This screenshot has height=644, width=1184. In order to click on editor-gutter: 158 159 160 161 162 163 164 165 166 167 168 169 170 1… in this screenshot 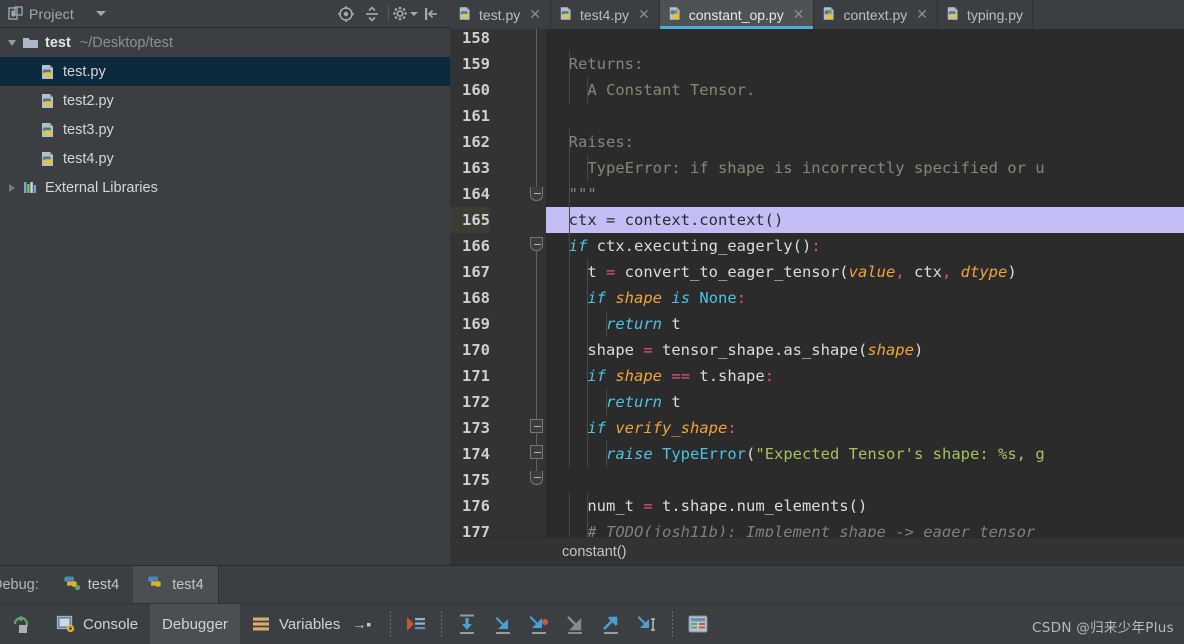, I will do `click(498, 283)`.